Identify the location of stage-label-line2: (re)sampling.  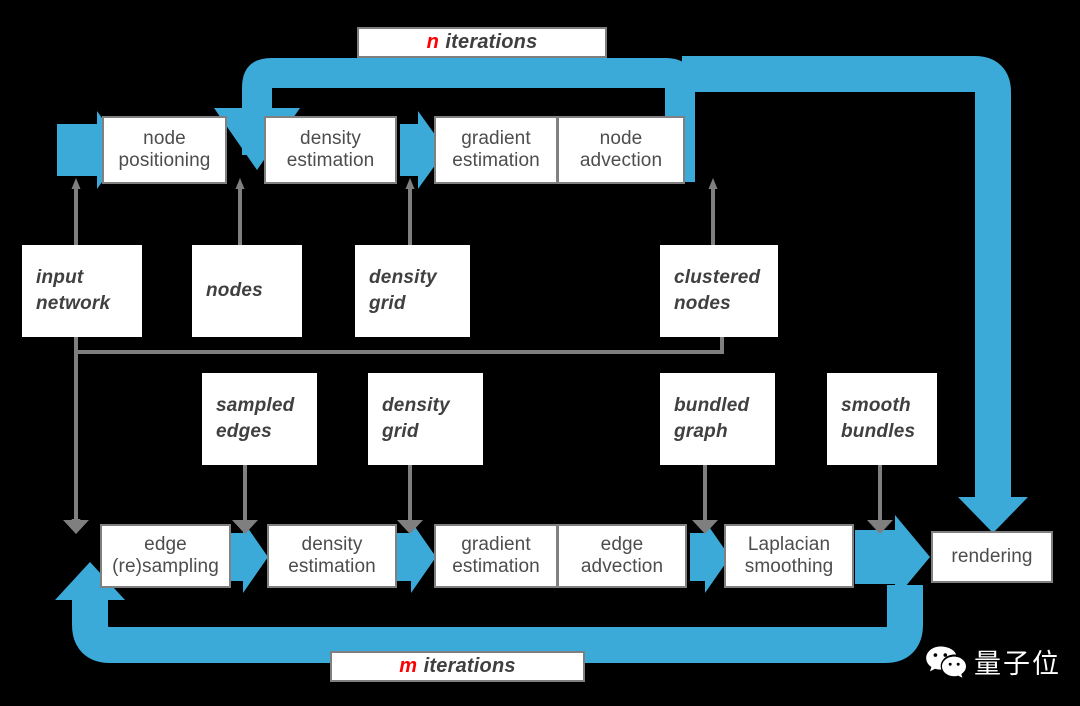
(165, 566).